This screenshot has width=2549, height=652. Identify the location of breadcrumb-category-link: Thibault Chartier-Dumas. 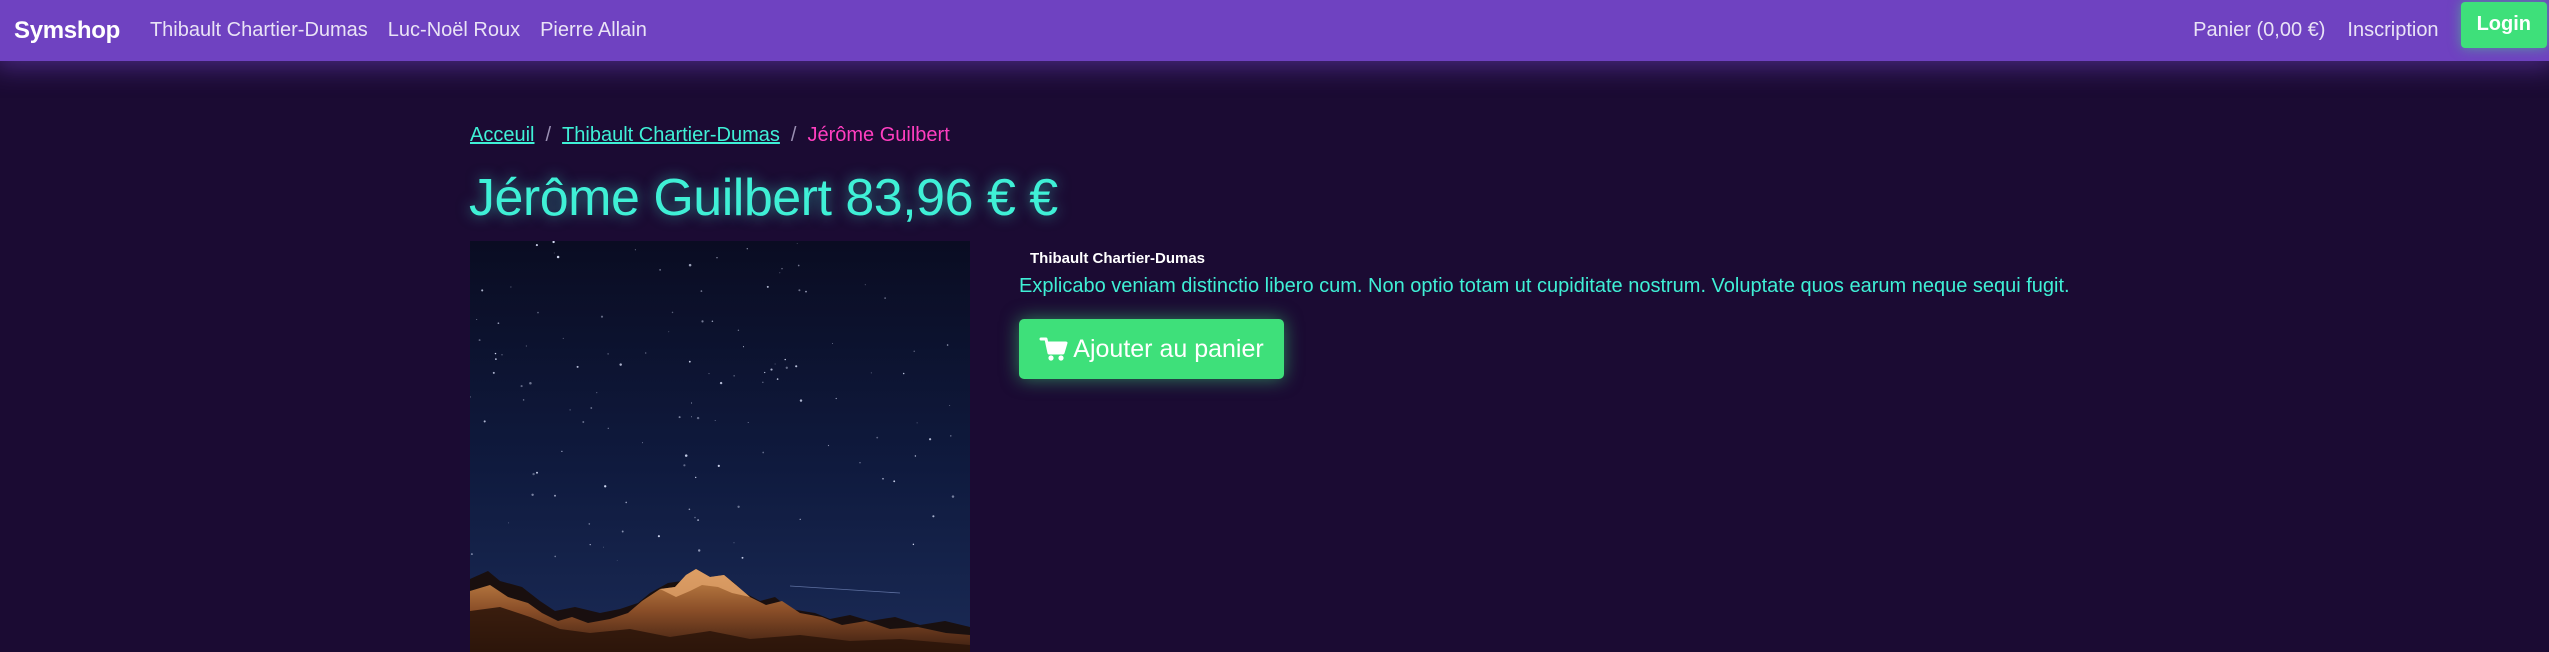
(671, 135).